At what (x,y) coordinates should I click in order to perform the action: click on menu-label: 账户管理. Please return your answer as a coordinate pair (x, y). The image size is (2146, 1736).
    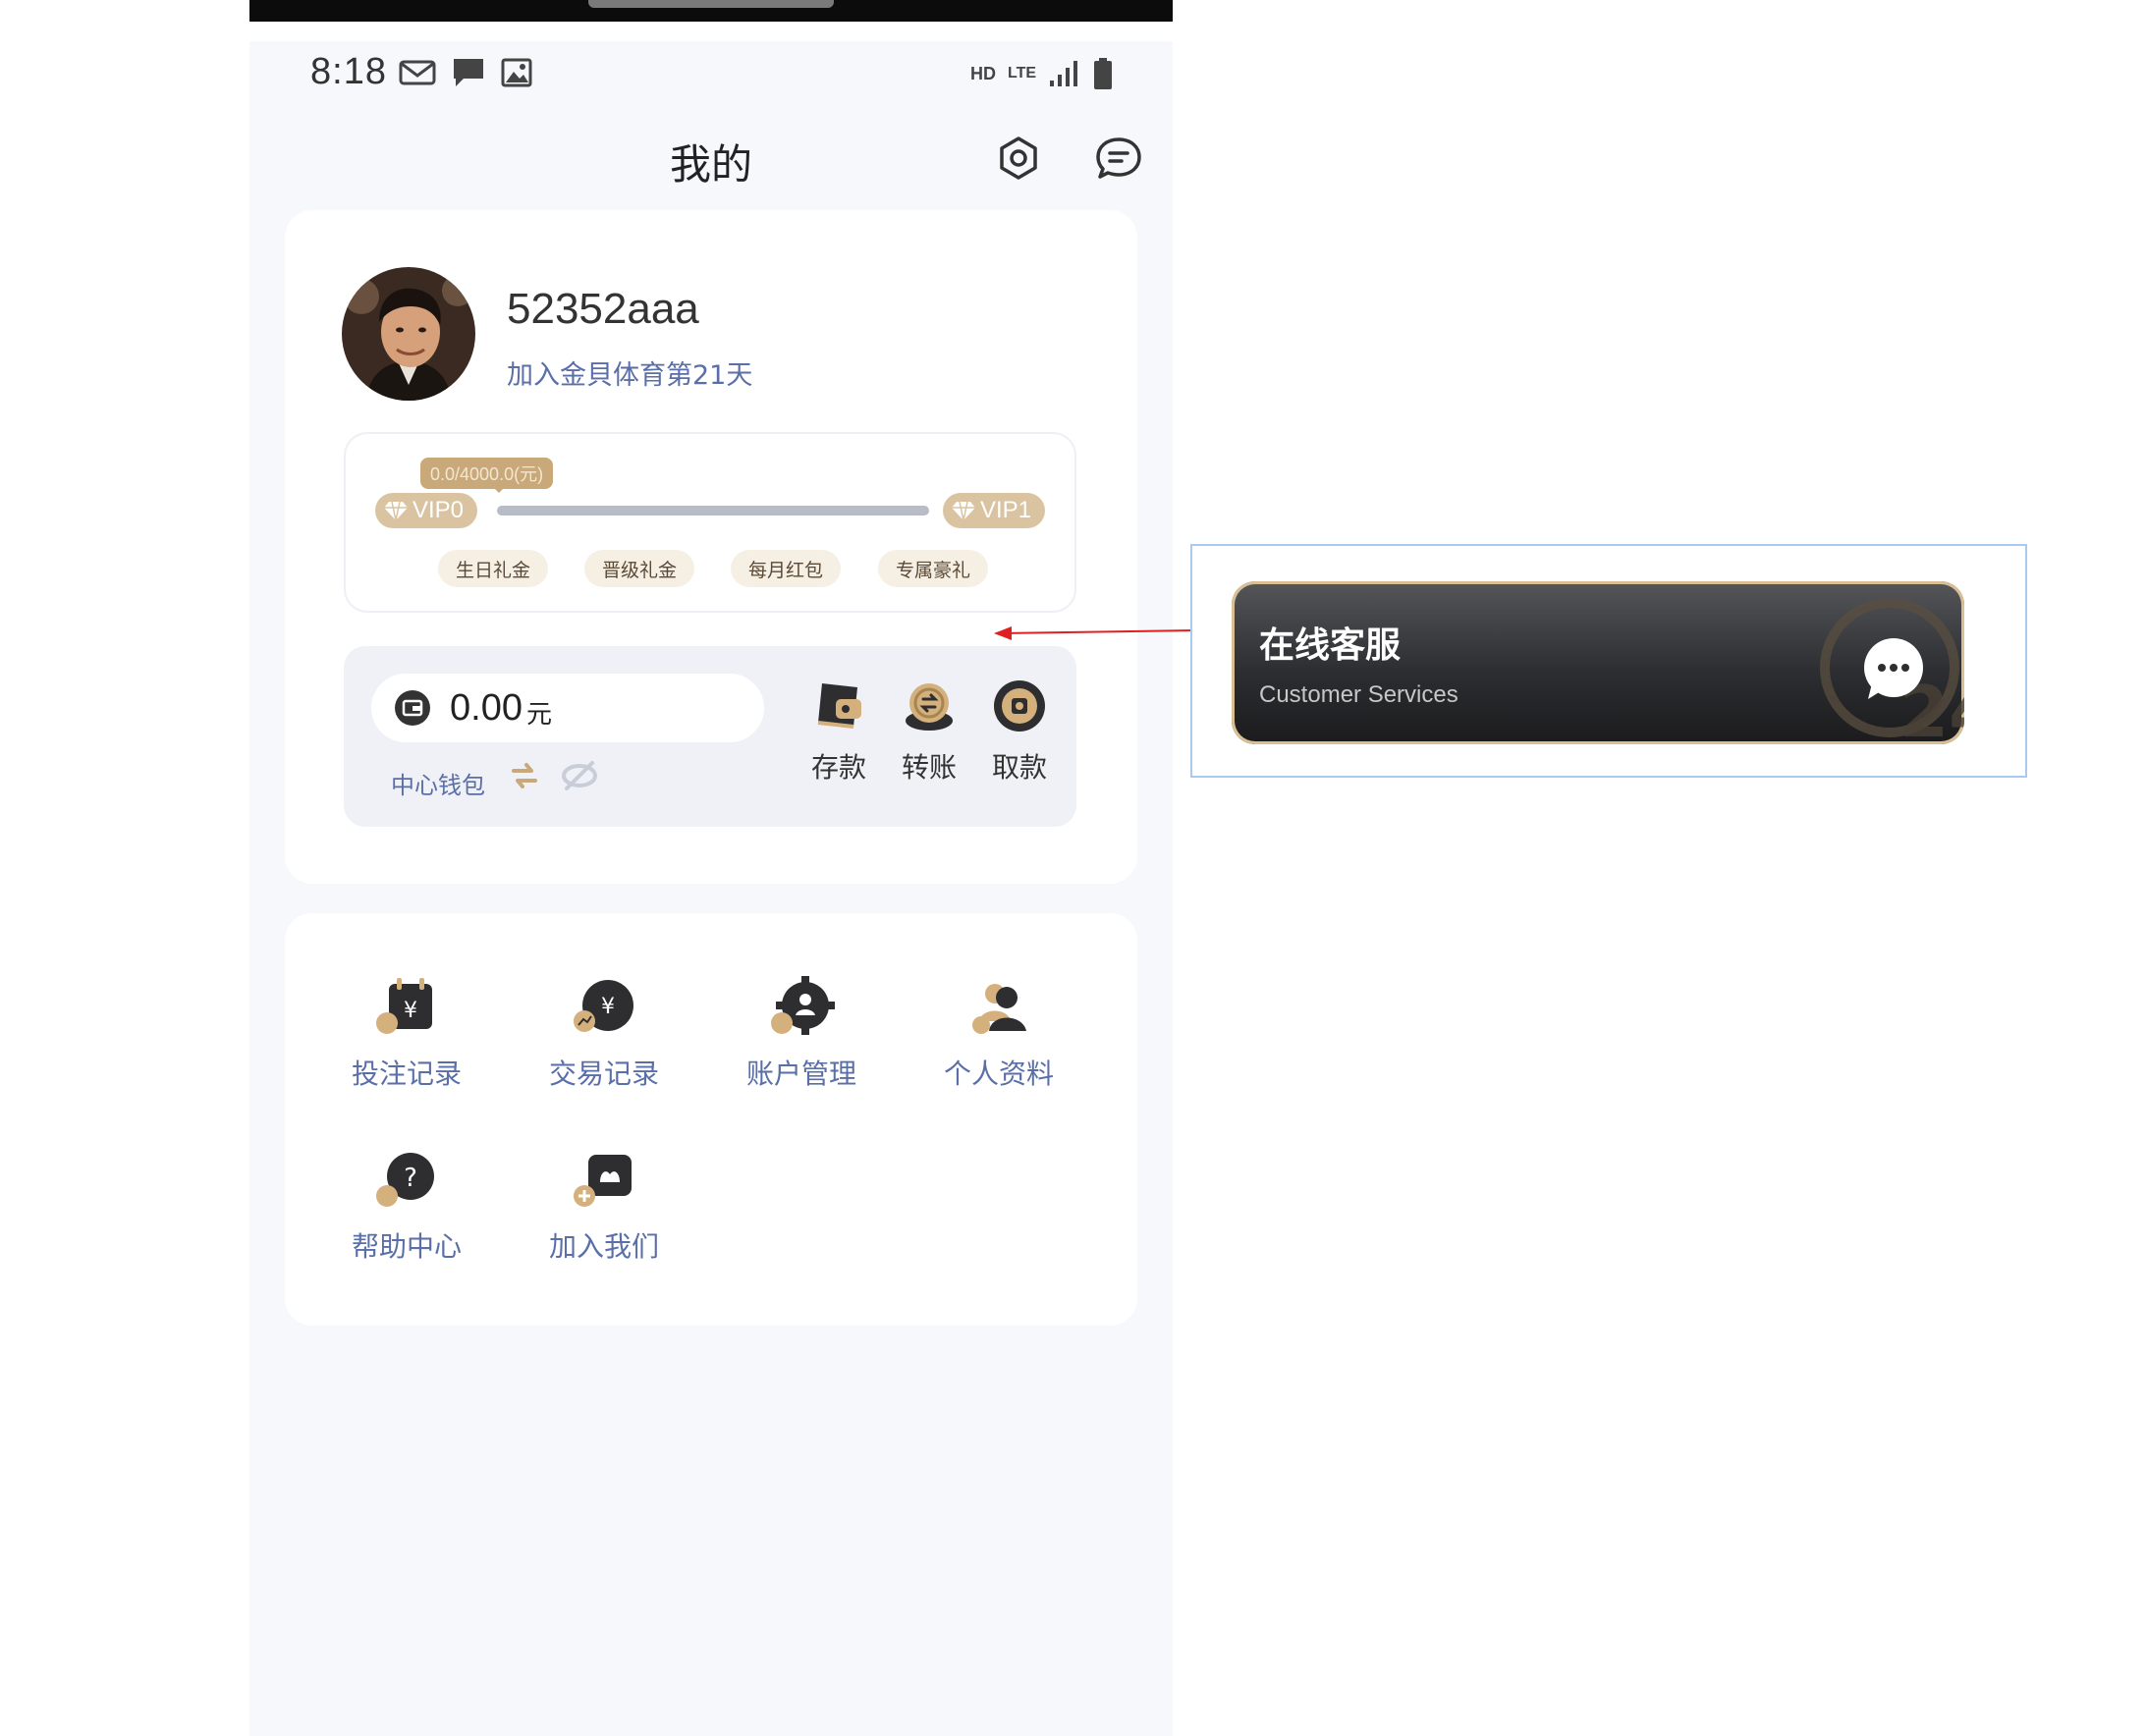
    Looking at the image, I should click on (800, 1074).